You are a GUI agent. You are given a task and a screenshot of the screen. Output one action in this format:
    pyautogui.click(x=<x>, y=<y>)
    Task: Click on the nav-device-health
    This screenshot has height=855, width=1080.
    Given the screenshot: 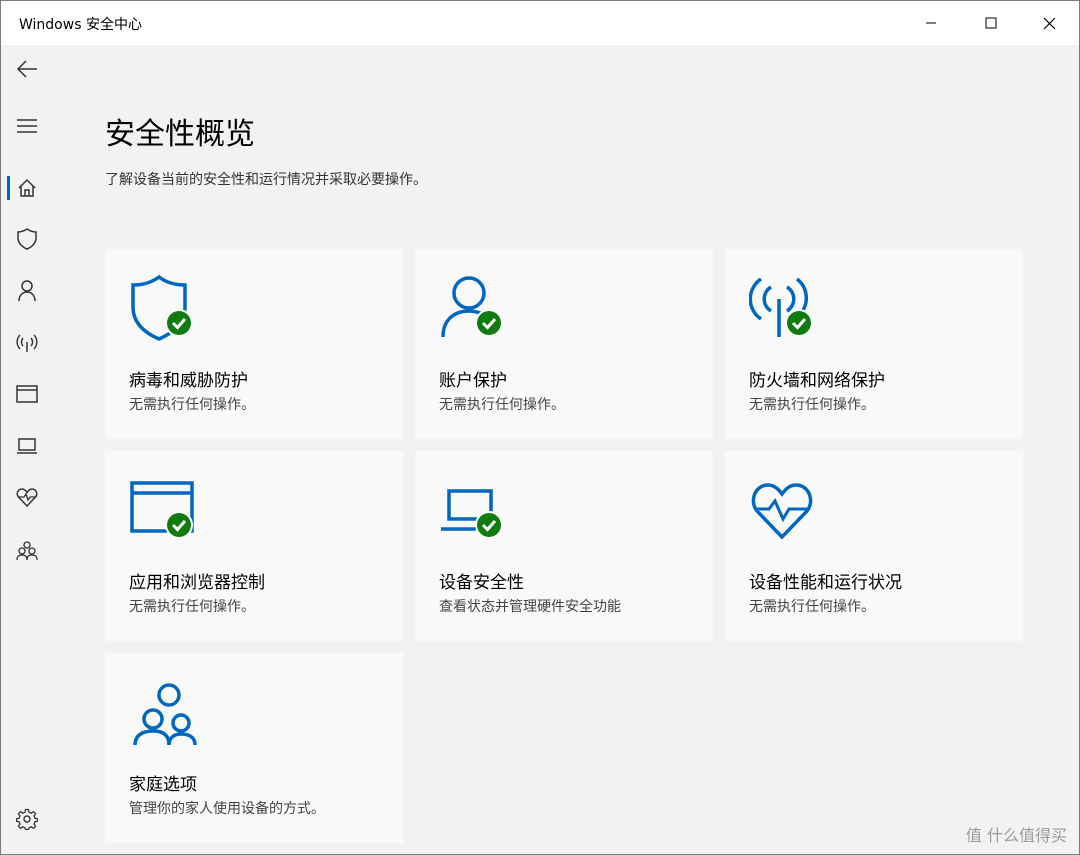 What is the action you would take?
    pyautogui.click(x=27, y=497)
    